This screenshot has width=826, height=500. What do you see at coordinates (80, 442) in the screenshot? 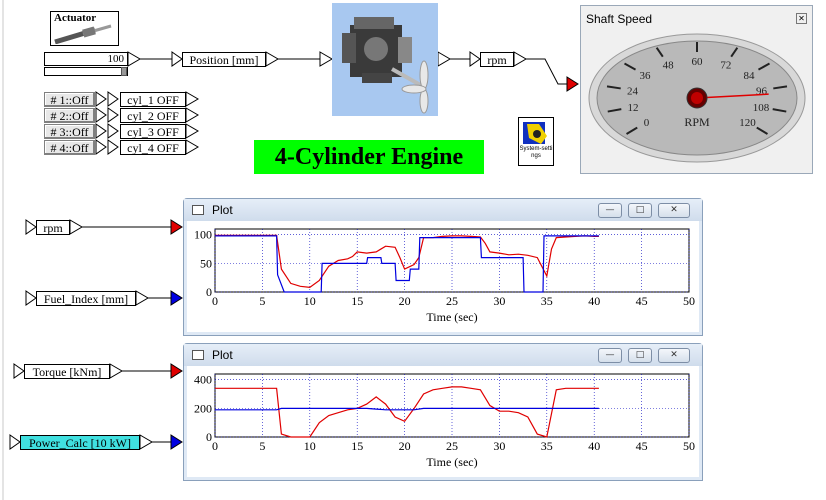
I see `power-calc-label: Power_Calc [10 kW]` at bounding box center [80, 442].